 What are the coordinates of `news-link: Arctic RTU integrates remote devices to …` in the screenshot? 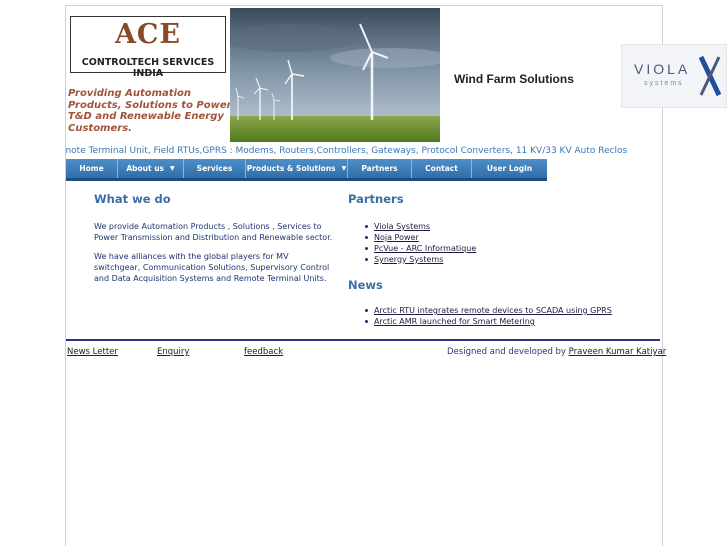 It's located at (480, 310).